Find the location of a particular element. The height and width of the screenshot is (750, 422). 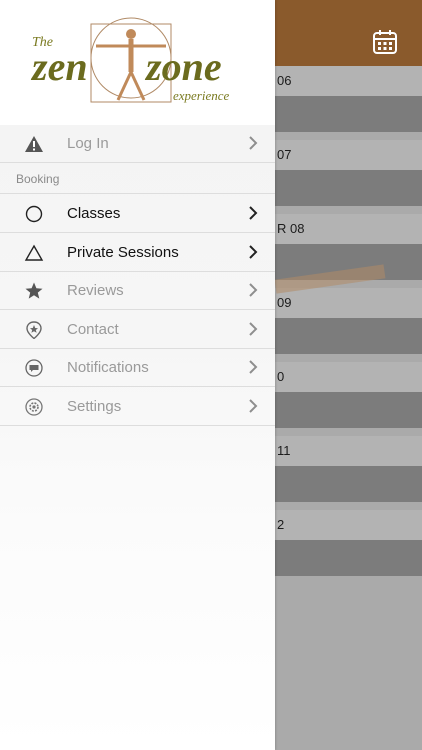

menu-item-contact: Contact is located at coordinates (137, 330).